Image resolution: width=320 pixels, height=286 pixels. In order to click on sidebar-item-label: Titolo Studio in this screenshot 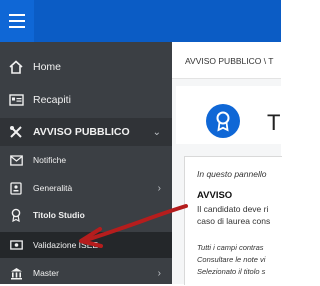, I will do `click(59, 215)`.